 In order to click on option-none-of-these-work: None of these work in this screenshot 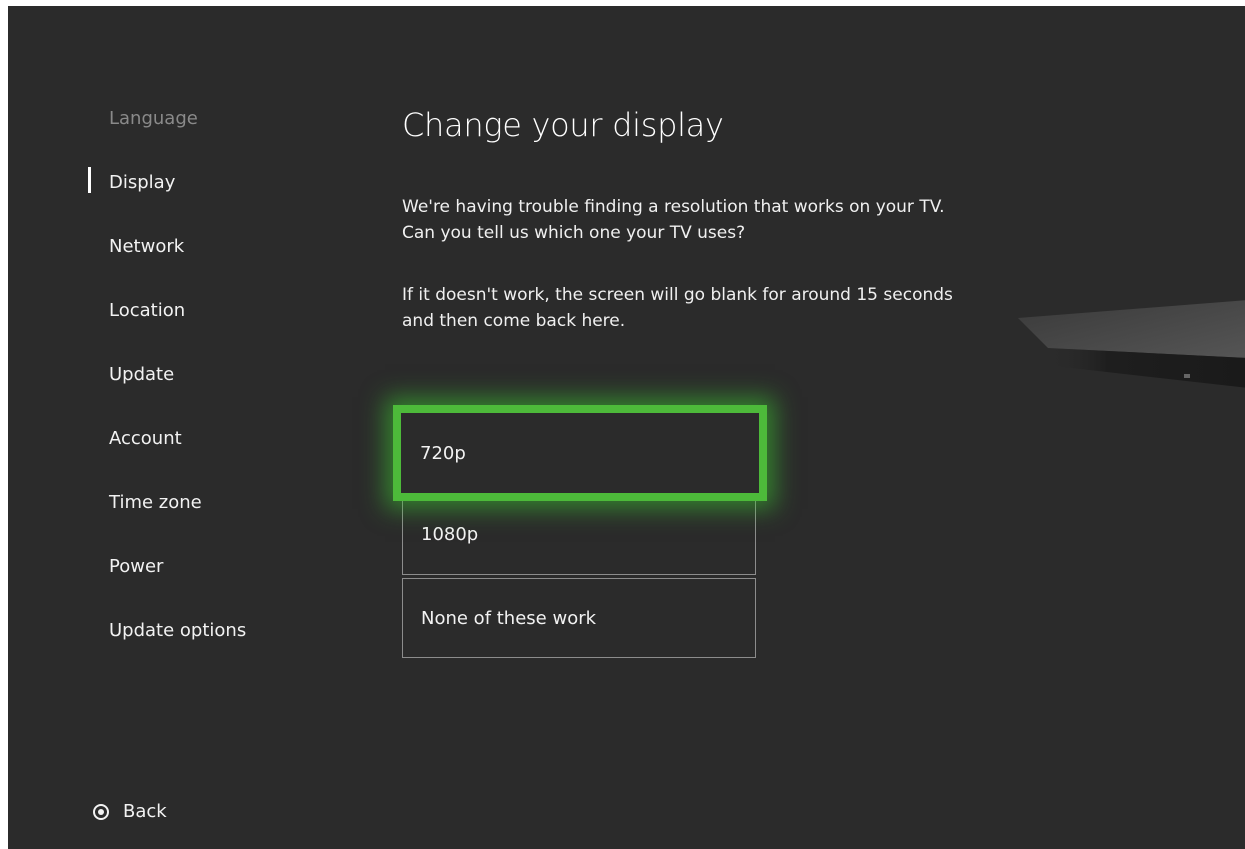, I will do `click(579, 618)`.